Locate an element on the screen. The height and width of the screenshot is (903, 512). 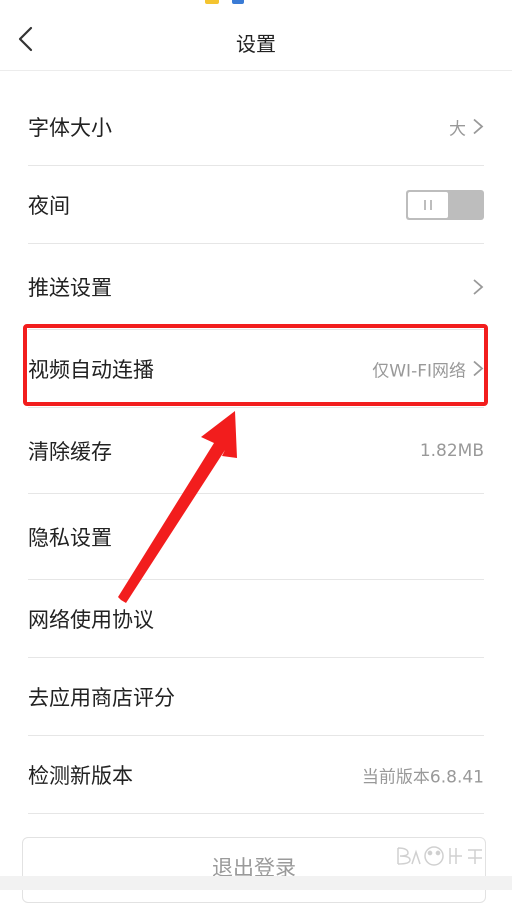
app-header: 设置 is located at coordinates (256, 39).